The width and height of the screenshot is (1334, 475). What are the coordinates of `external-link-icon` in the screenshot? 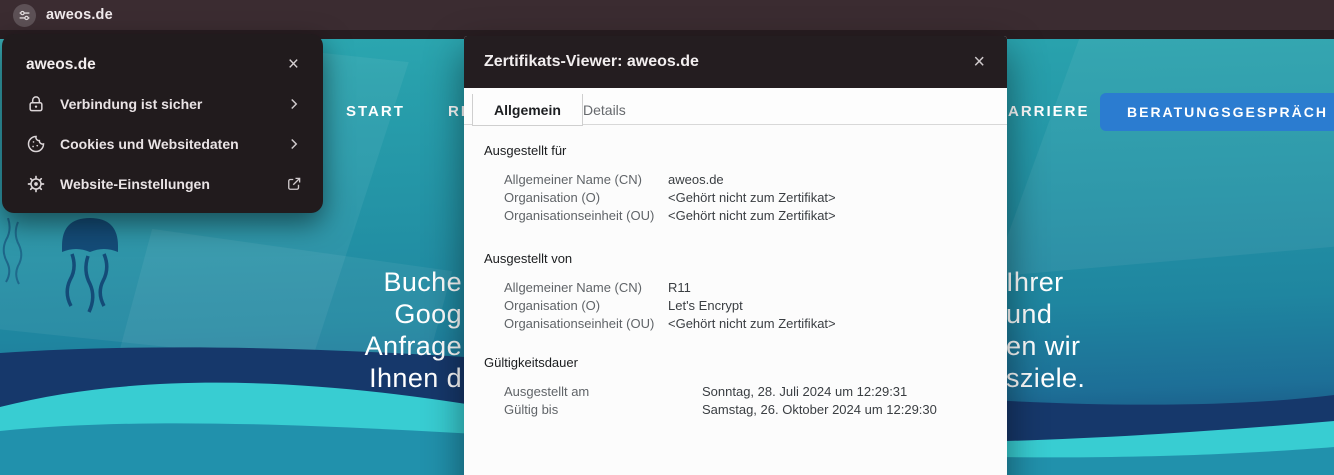 It's located at (294, 183).